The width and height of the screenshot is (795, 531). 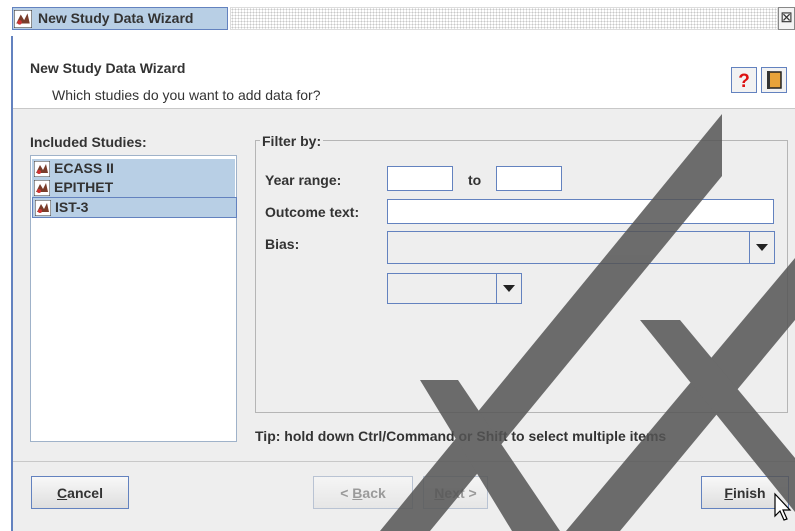 I want to click on next-label: ext >, so click(x=460, y=492).